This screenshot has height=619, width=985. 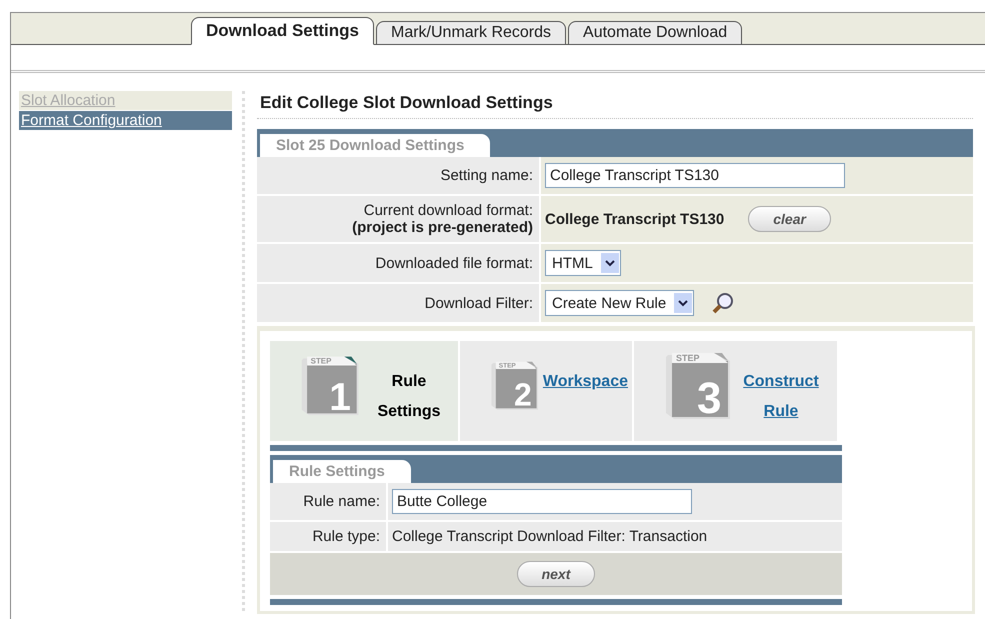 What do you see at coordinates (634, 219) in the screenshot?
I see `format-value: College Transcript TS130` at bounding box center [634, 219].